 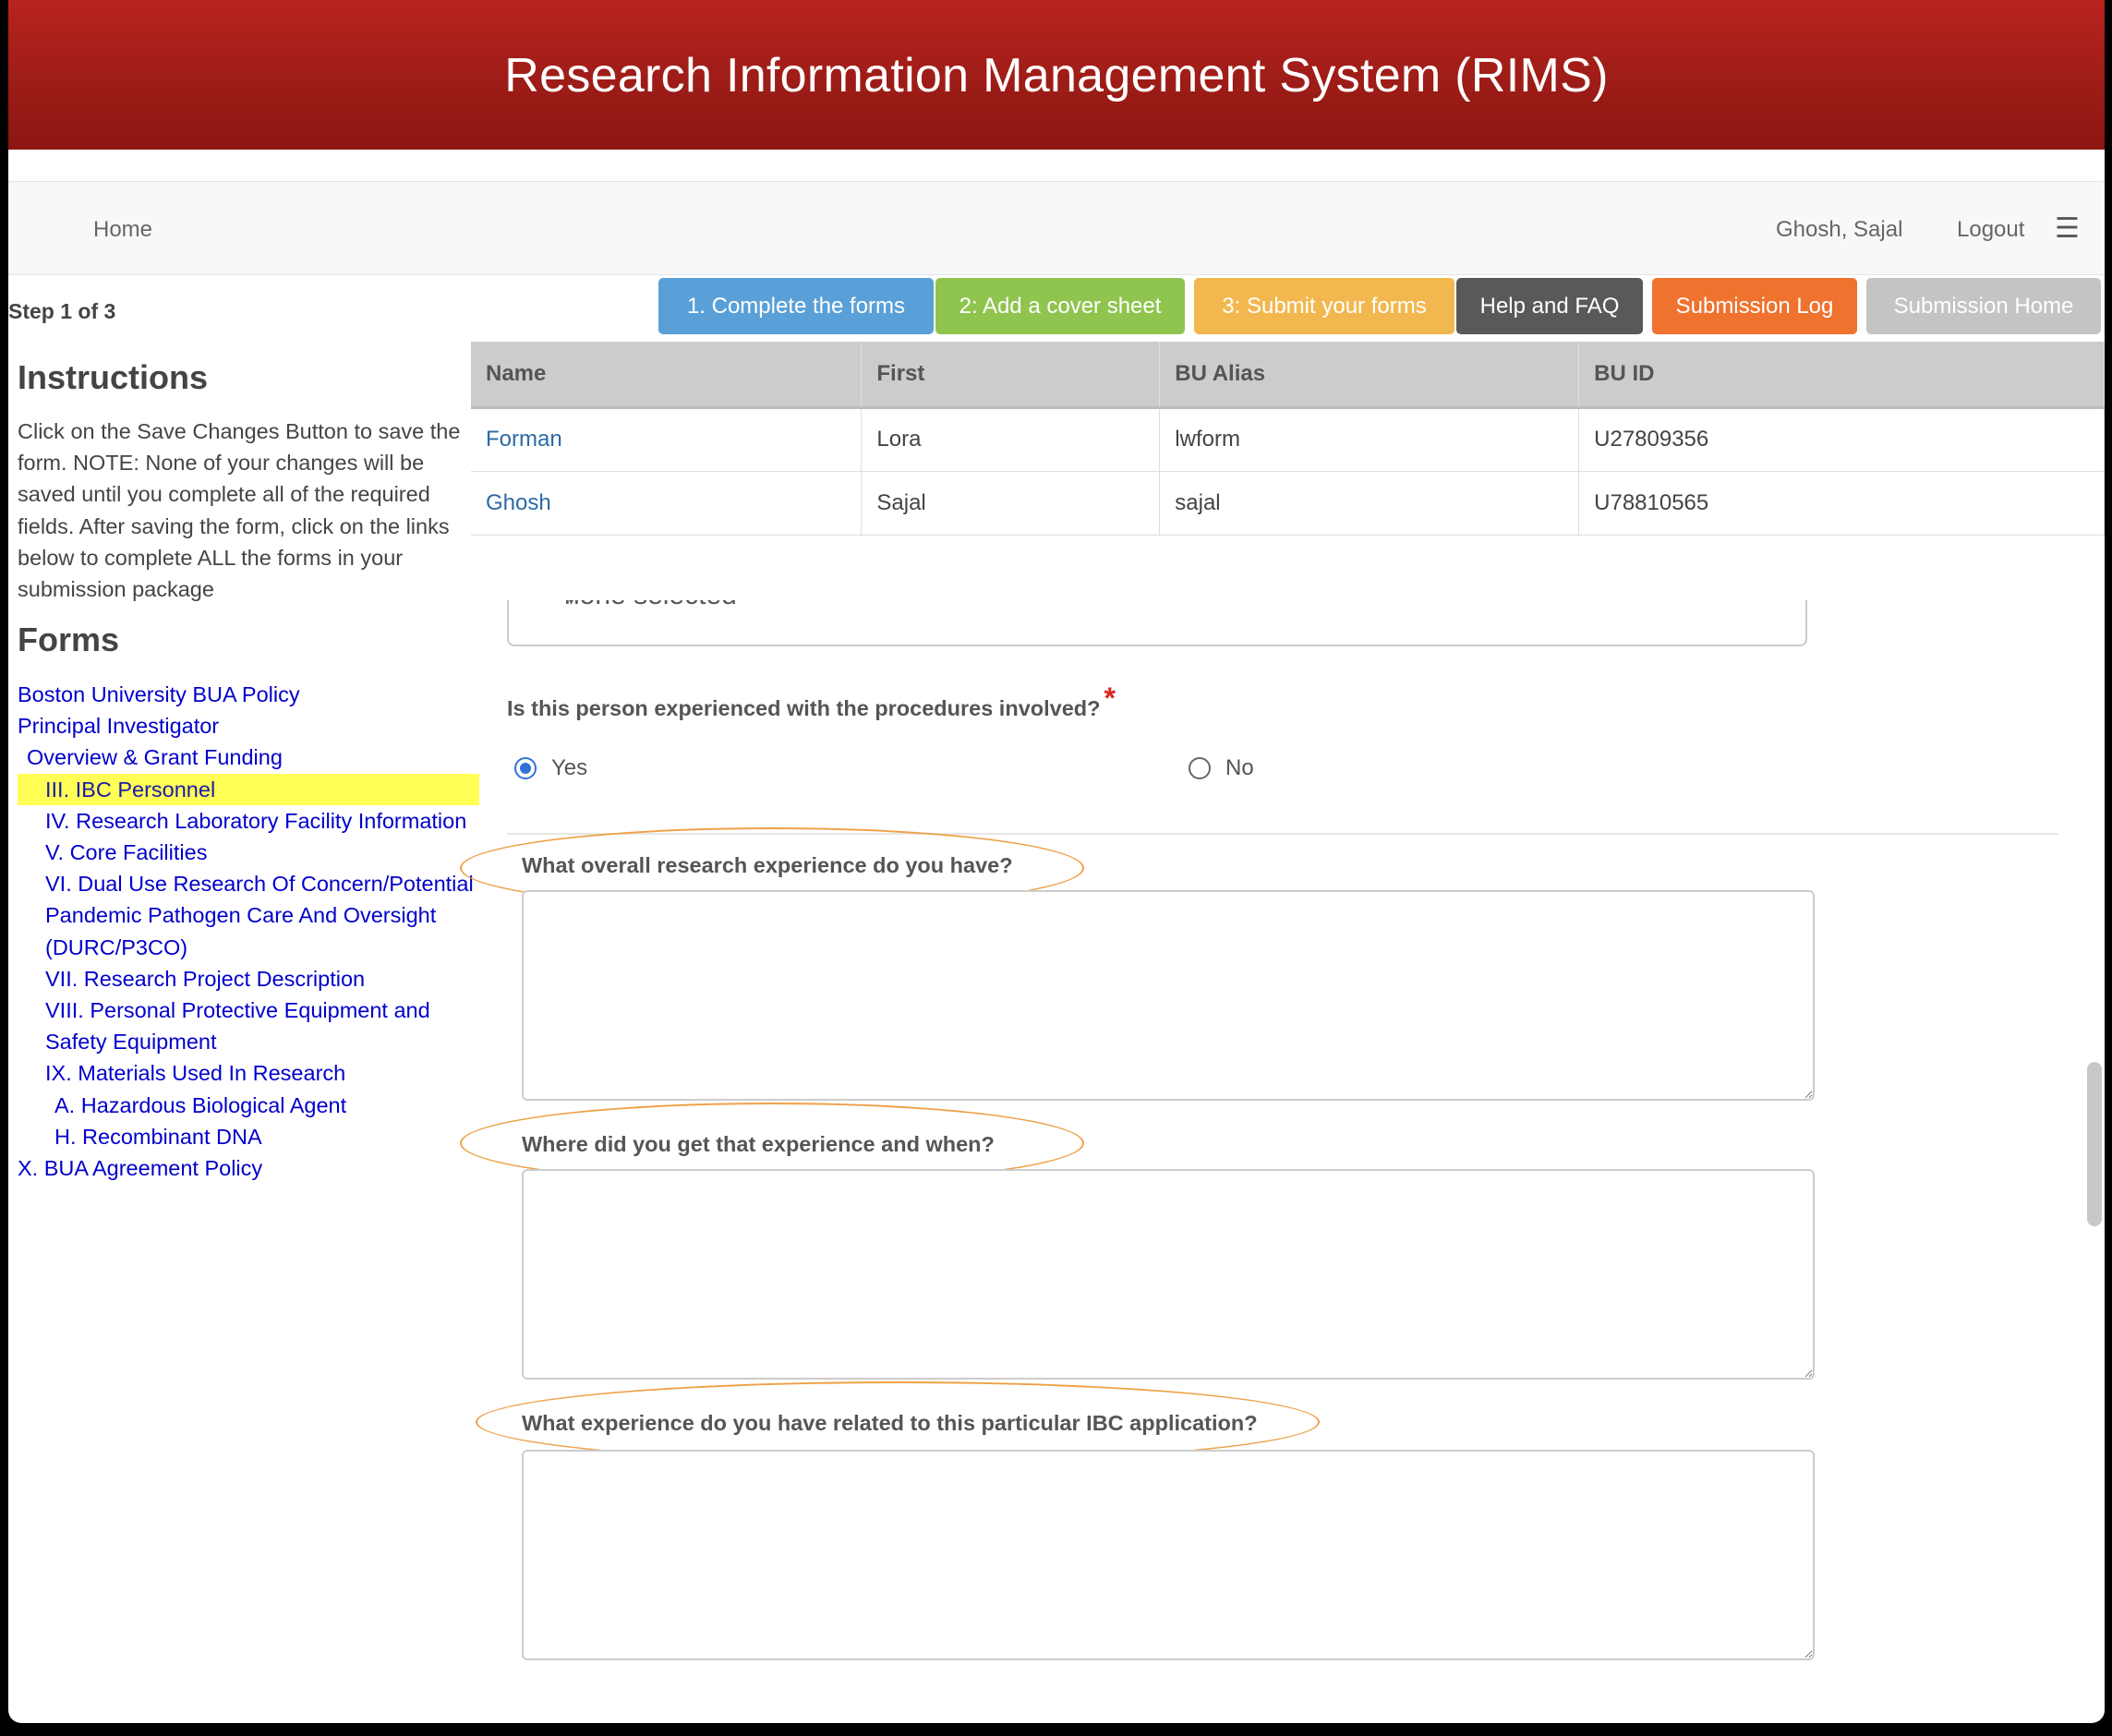 What do you see at coordinates (569, 768) in the screenshot?
I see `radio-yes-label: Yes` at bounding box center [569, 768].